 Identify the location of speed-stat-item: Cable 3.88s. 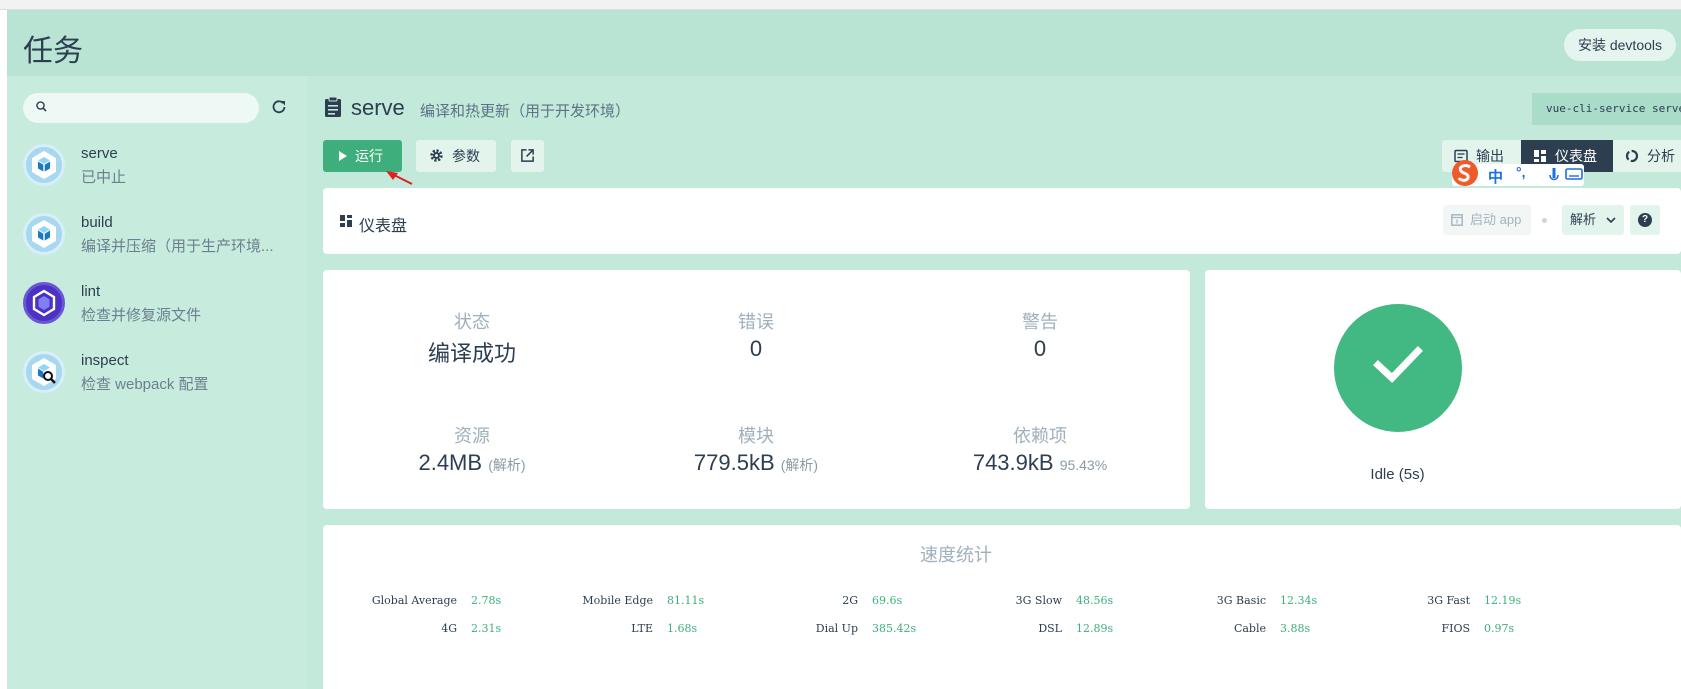
(1235, 628).